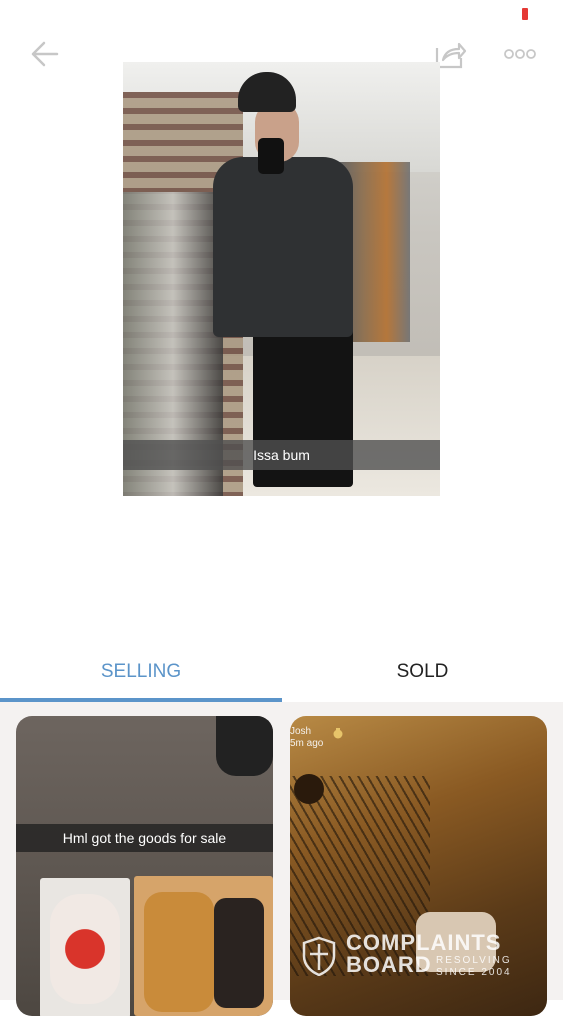 The height and width of the screenshot is (1016, 563). I want to click on listing-card: Hml got the goods for sale, so click(144, 866).